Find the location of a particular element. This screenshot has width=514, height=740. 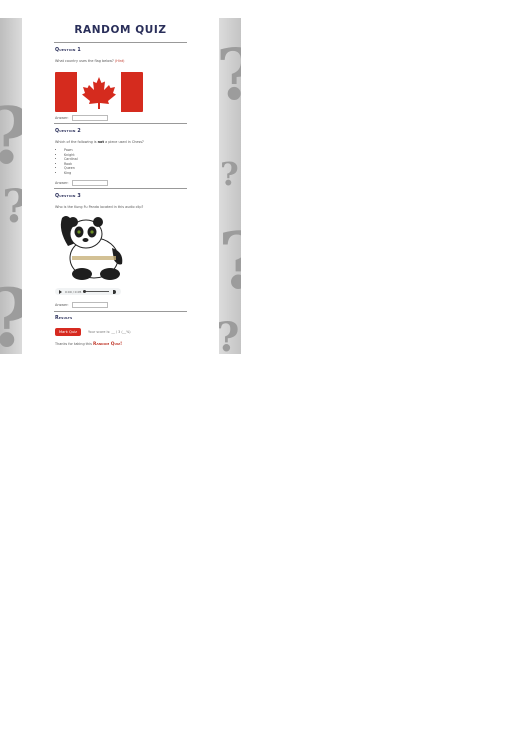

answer-2-input is located at coordinates (89, 183).